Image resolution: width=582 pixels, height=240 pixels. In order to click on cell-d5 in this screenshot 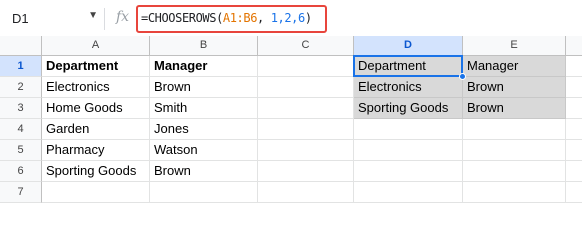, I will do `click(408, 150)`.